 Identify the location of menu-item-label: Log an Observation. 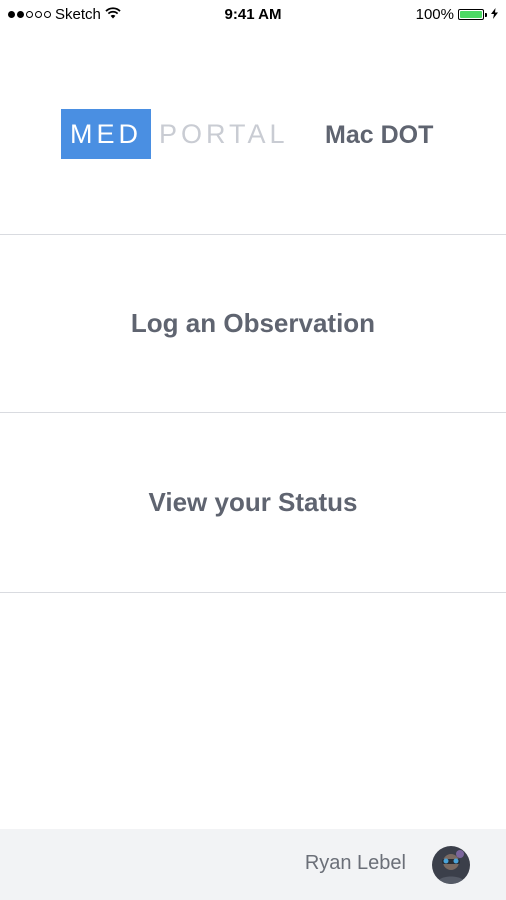
(253, 323).